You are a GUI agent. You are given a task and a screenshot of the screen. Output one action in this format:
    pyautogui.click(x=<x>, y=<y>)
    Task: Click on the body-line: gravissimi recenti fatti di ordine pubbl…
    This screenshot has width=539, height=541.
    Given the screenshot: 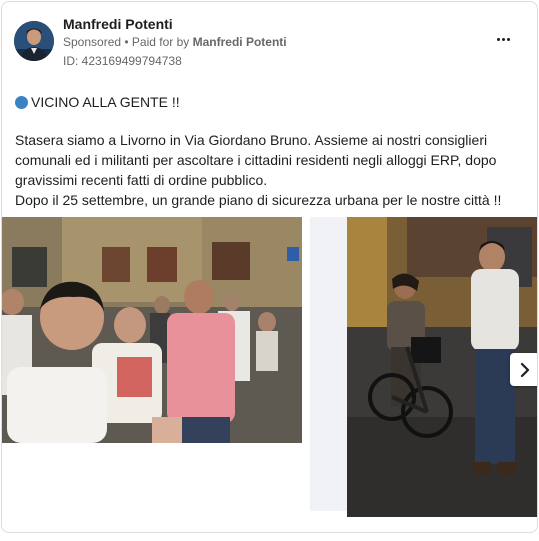 What is the action you would take?
    pyautogui.click(x=141, y=180)
    